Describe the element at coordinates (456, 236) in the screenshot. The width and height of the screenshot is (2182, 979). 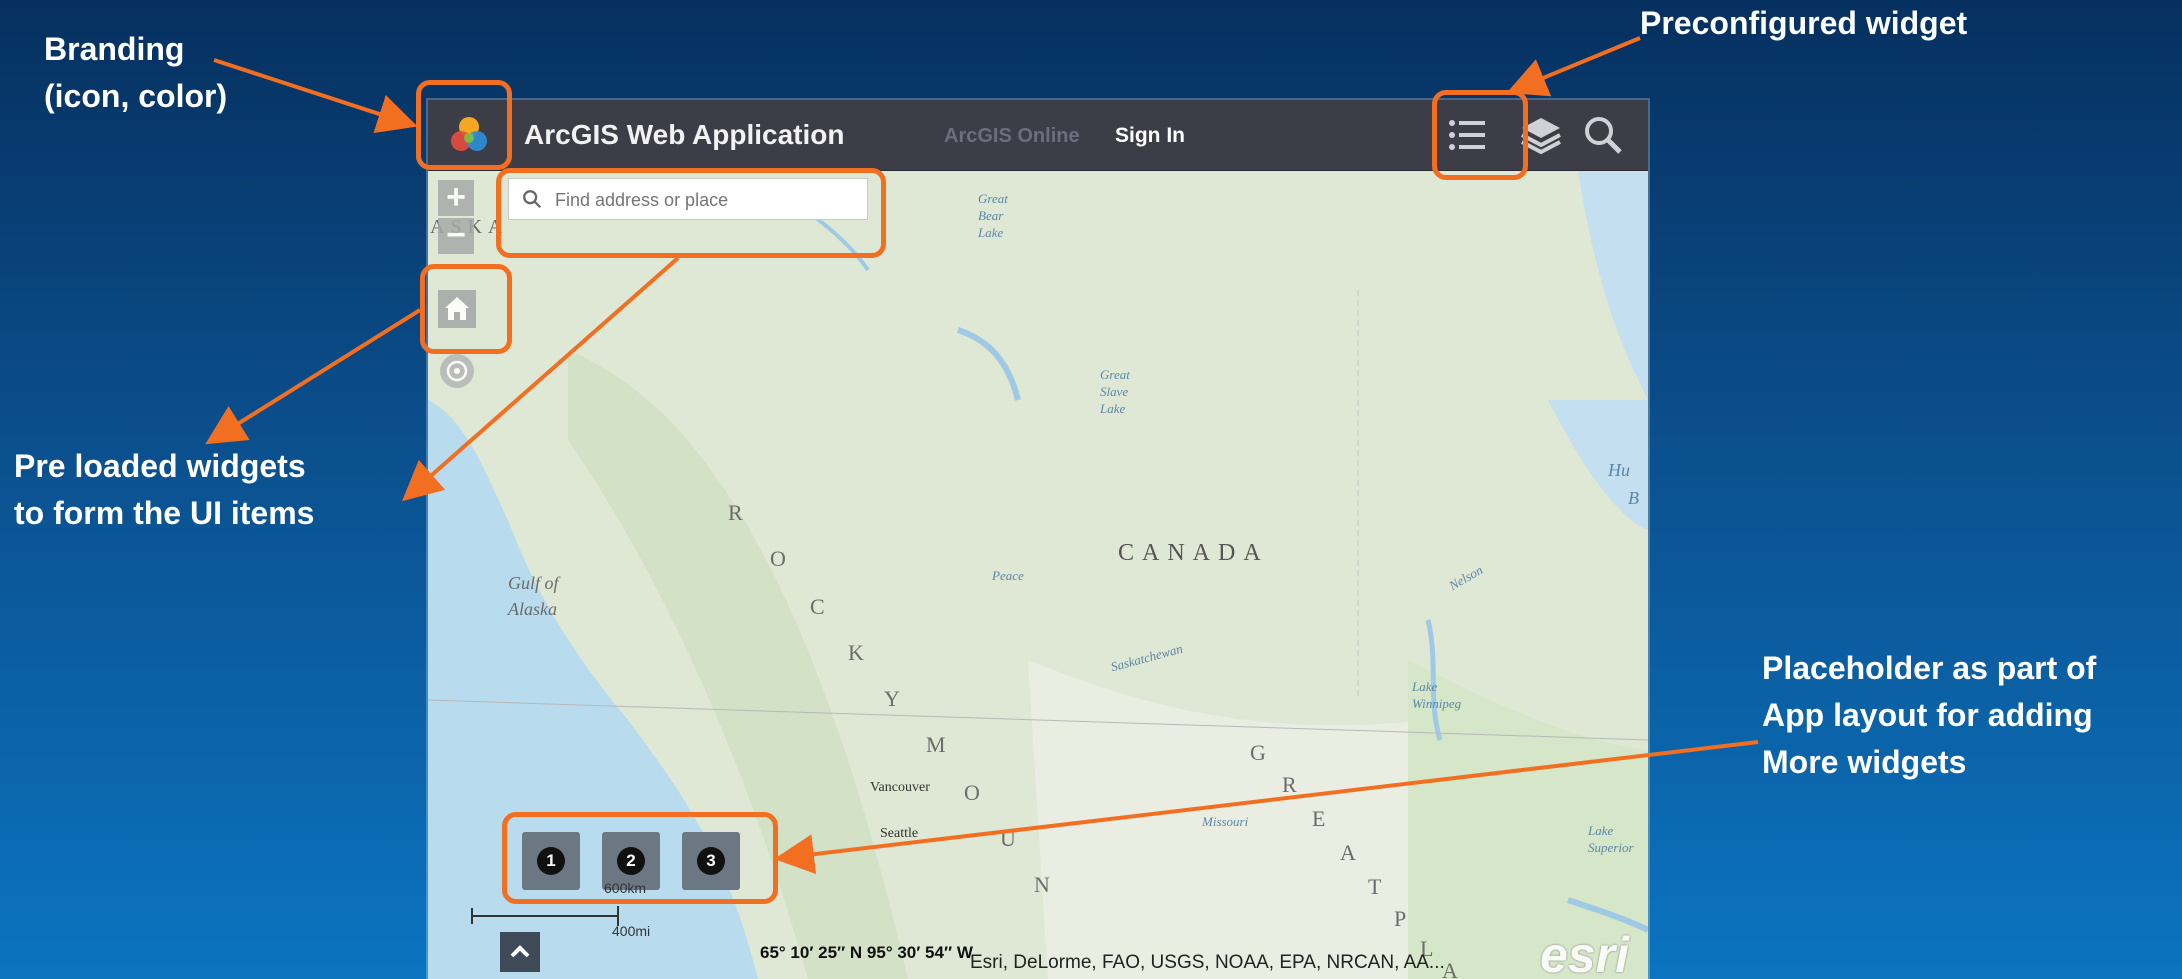
I see `zoom-out-button: −` at that location.